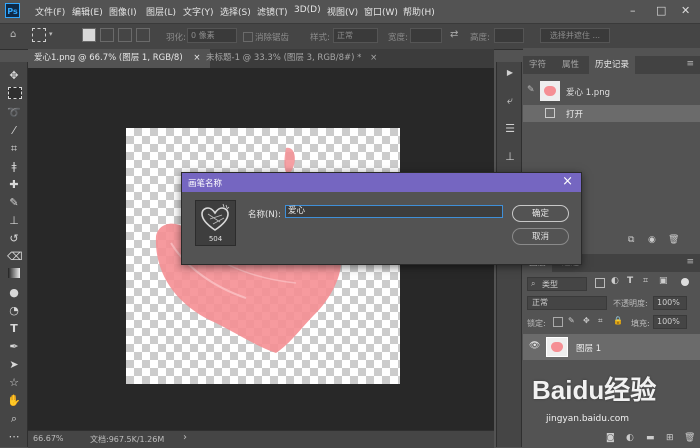  I want to click on tab-close-icon: ×, so click(373, 58).